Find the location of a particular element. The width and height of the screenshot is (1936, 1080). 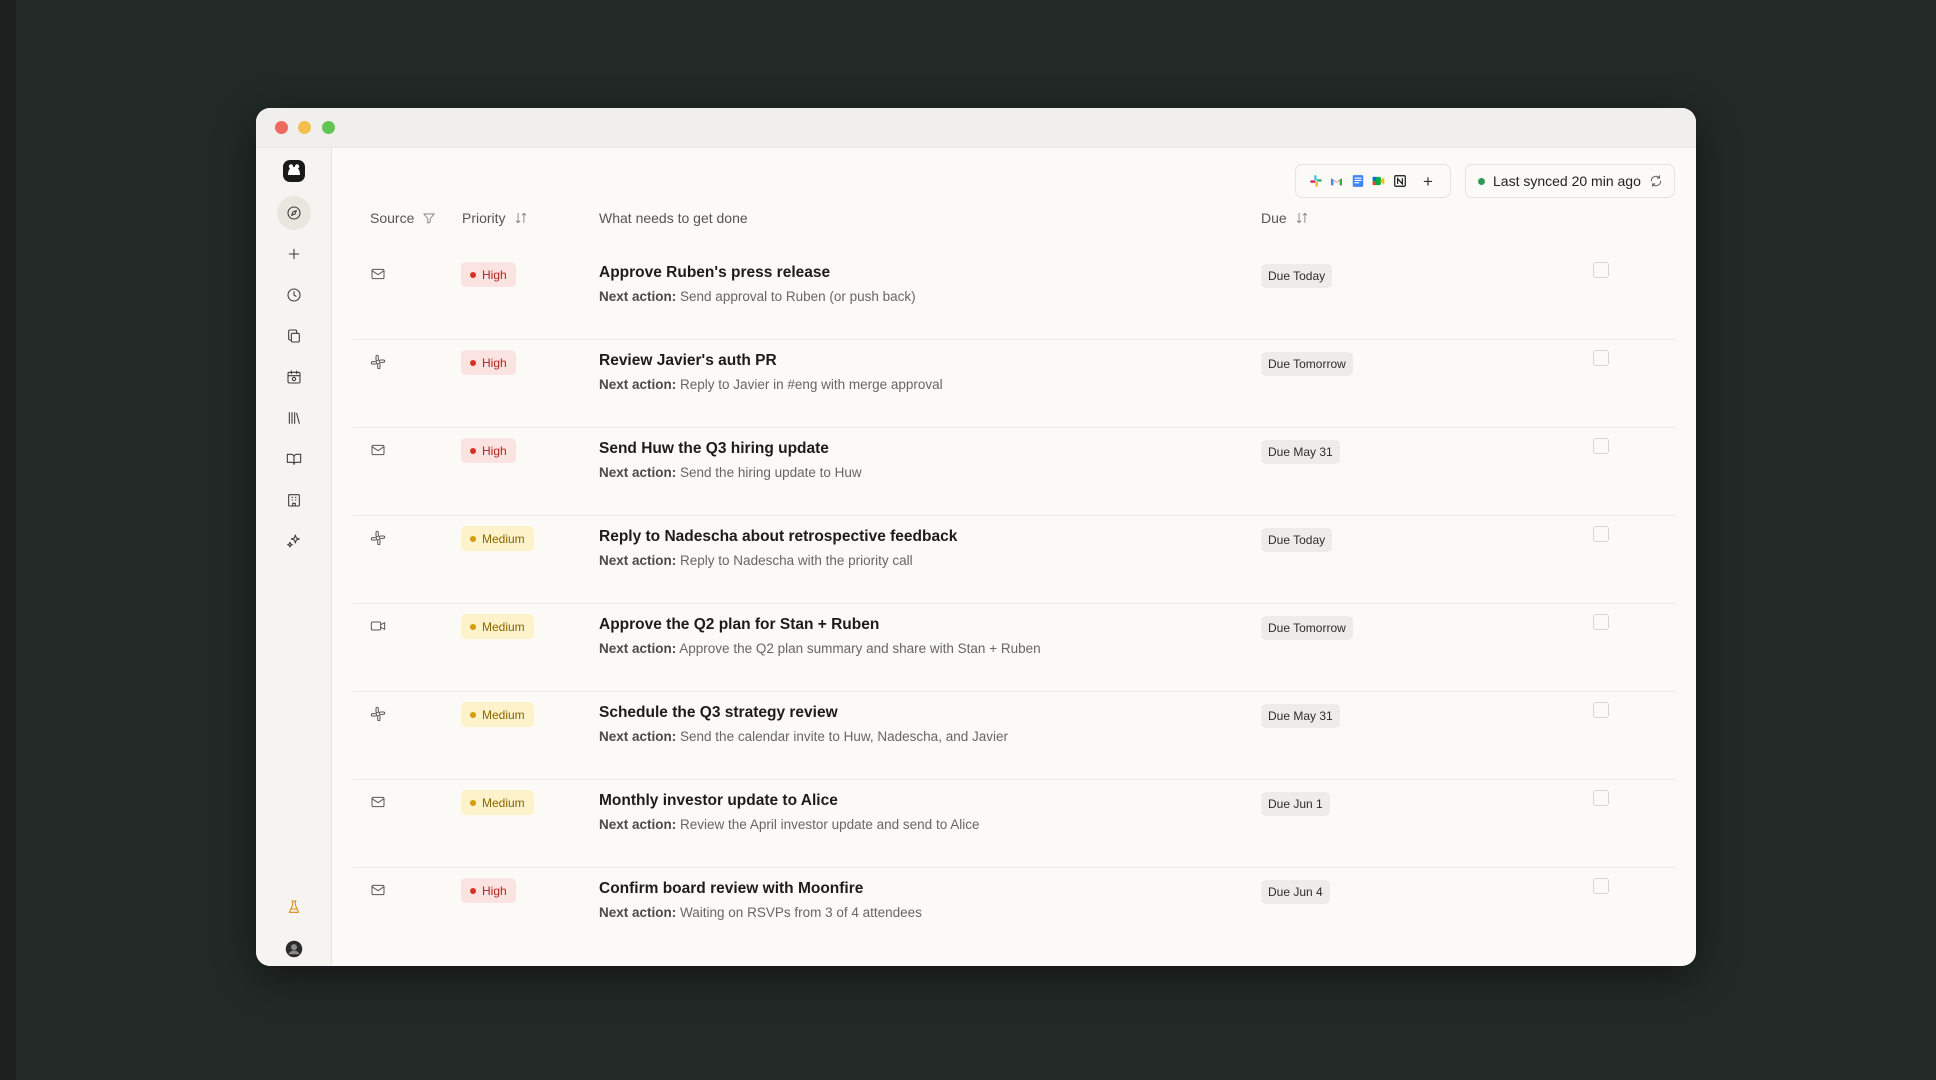

google-meet-icon is located at coordinates (1378, 181).